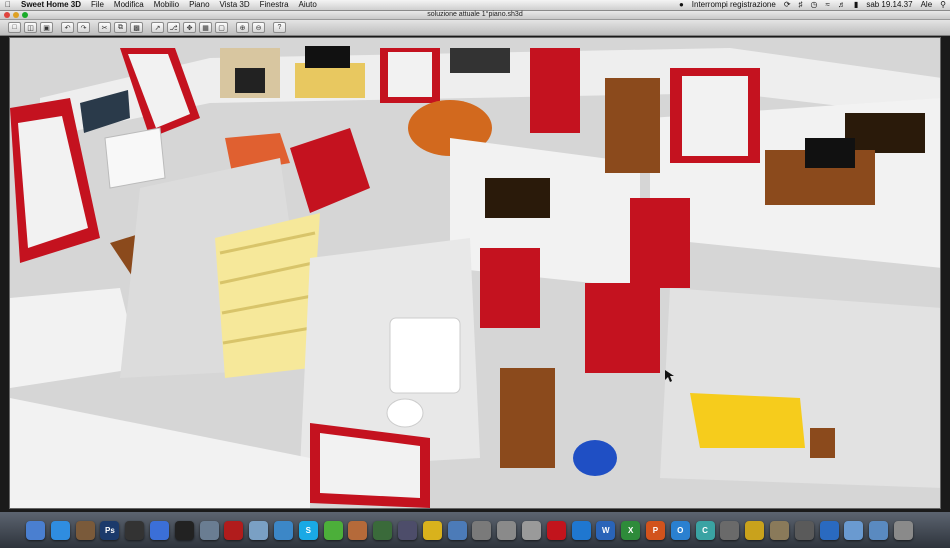 This screenshot has width=950, height=548. Describe the element at coordinates (482, 530) in the screenshot. I see `camera-icon` at that location.